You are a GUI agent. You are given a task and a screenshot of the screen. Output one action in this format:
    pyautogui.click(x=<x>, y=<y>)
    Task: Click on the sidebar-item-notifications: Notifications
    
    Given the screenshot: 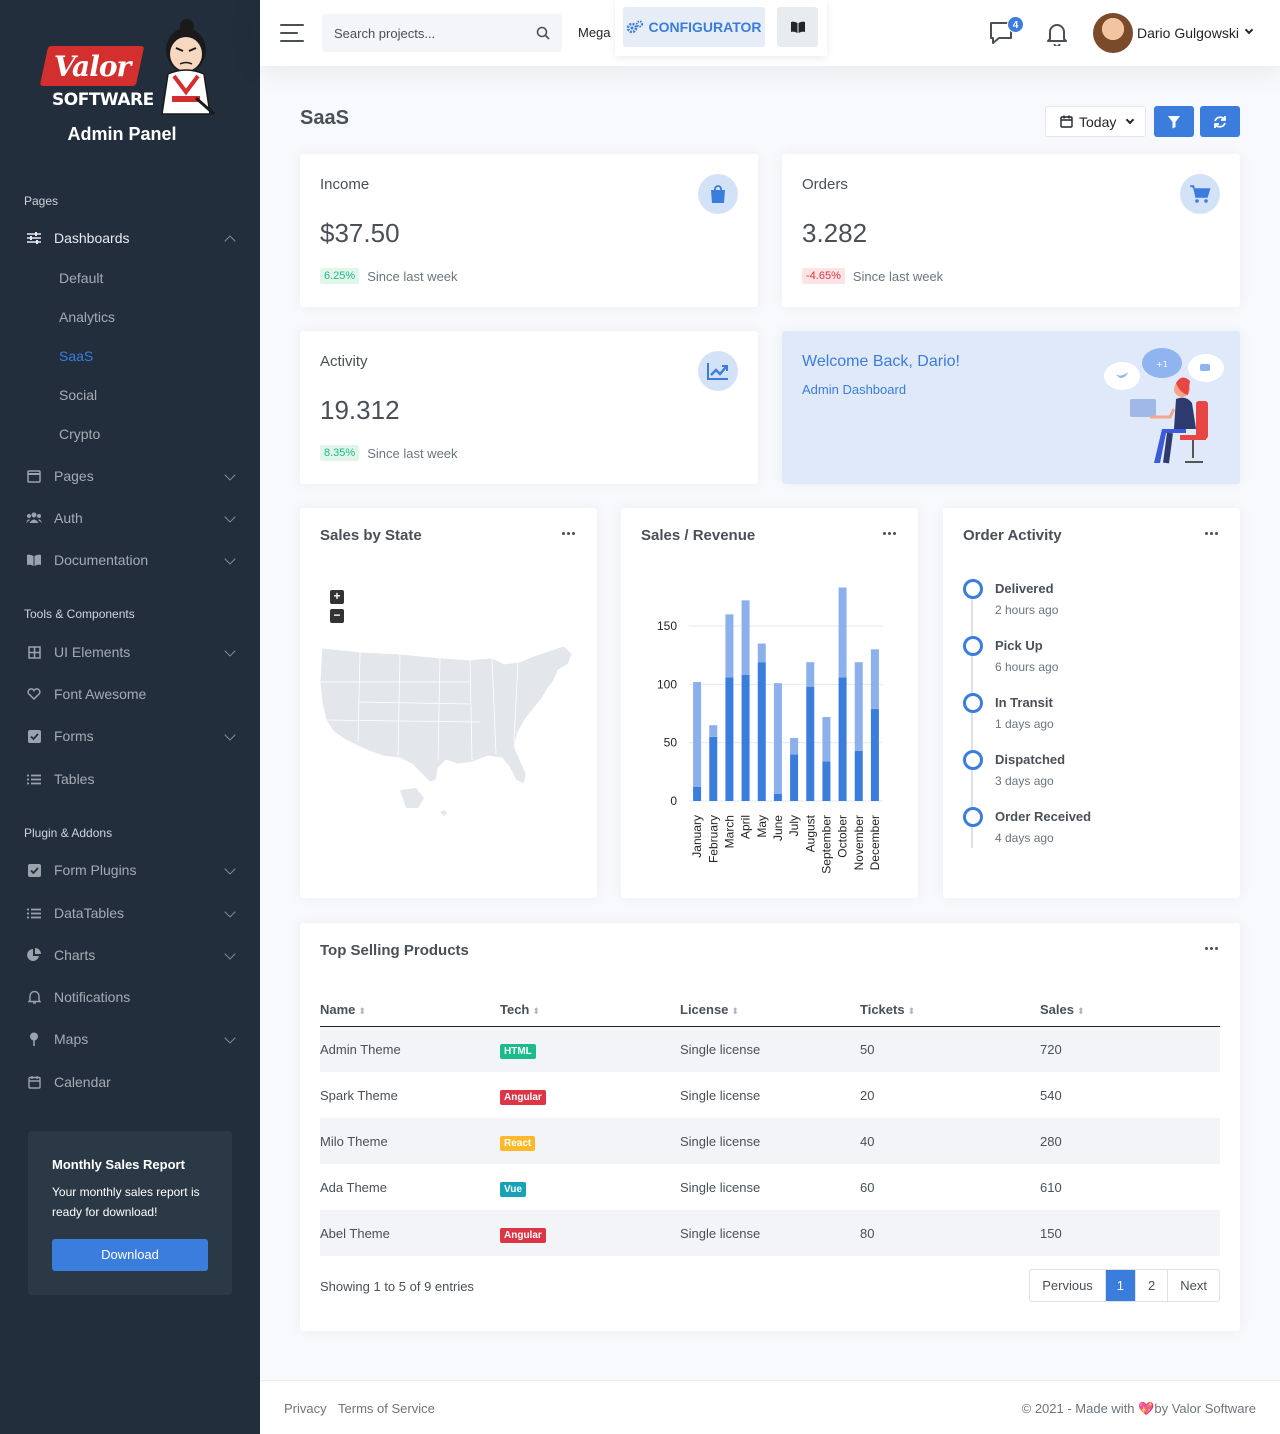 What is the action you would take?
    pyautogui.click(x=130, y=997)
    